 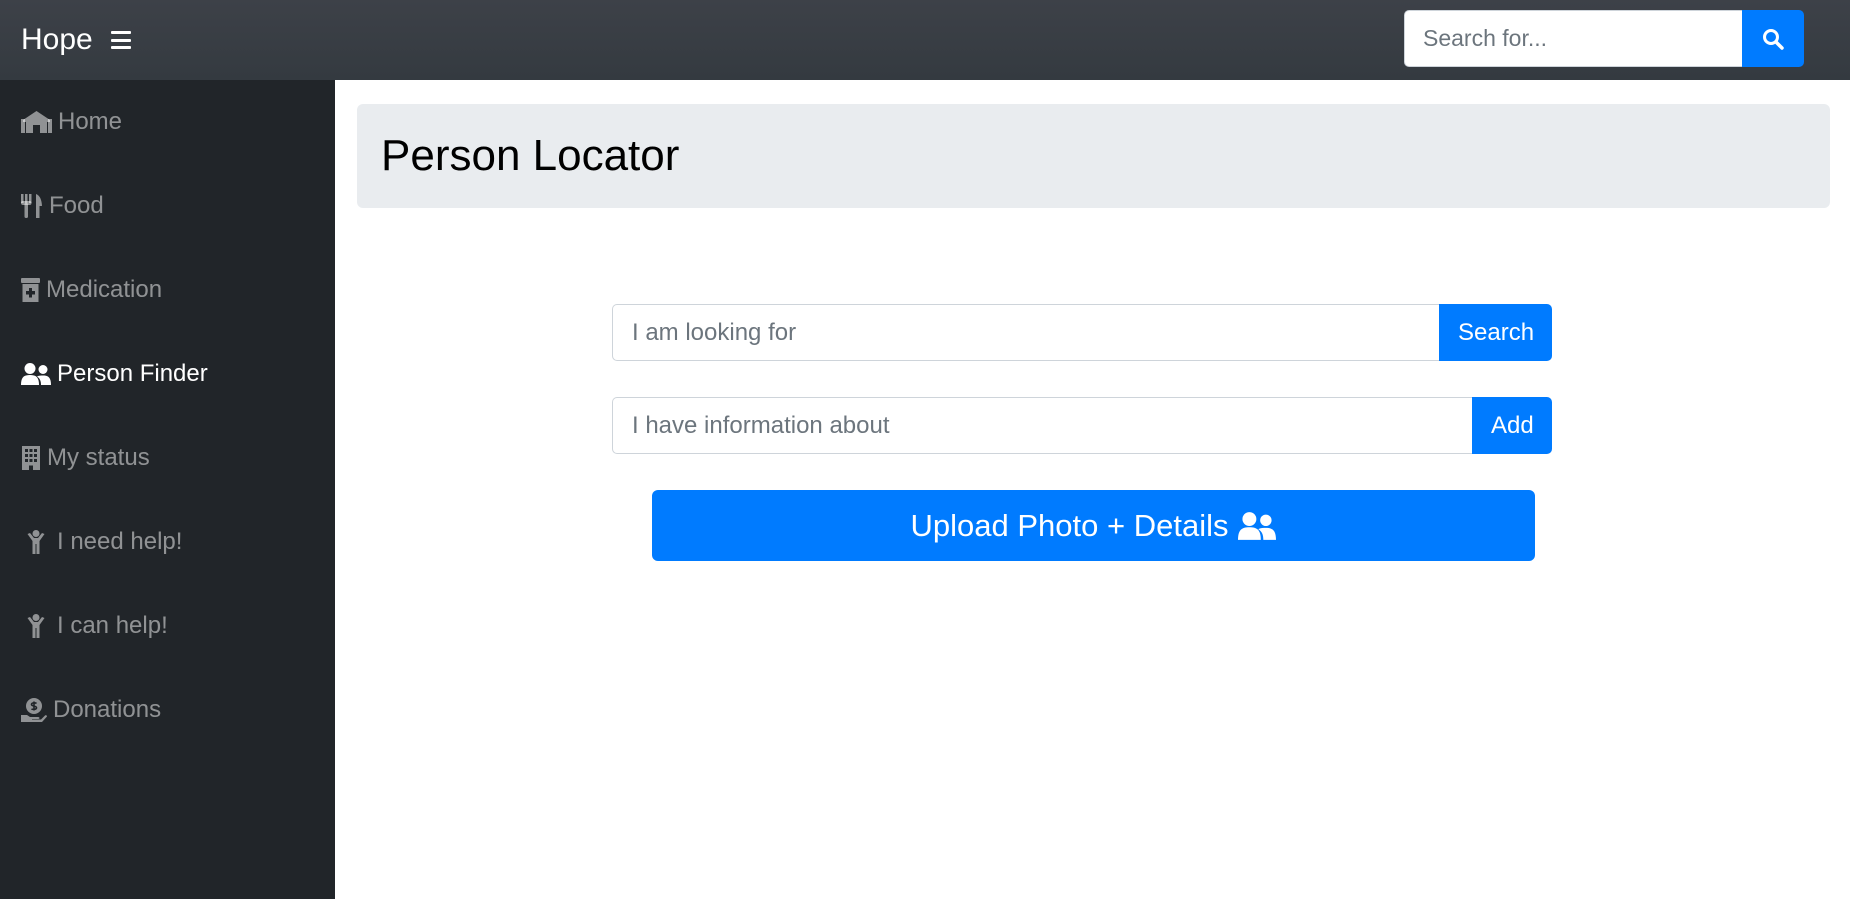 What do you see at coordinates (530, 155) in the screenshot?
I see `page-title: Person Locator` at bounding box center [530, 155].